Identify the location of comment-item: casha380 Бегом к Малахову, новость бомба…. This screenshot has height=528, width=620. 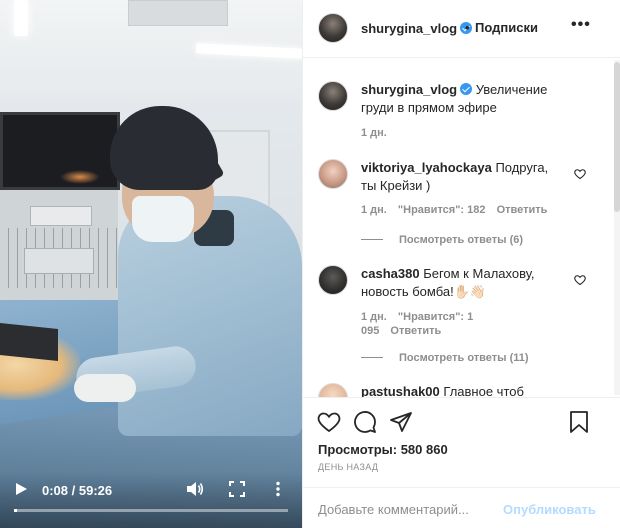
(458, 320).